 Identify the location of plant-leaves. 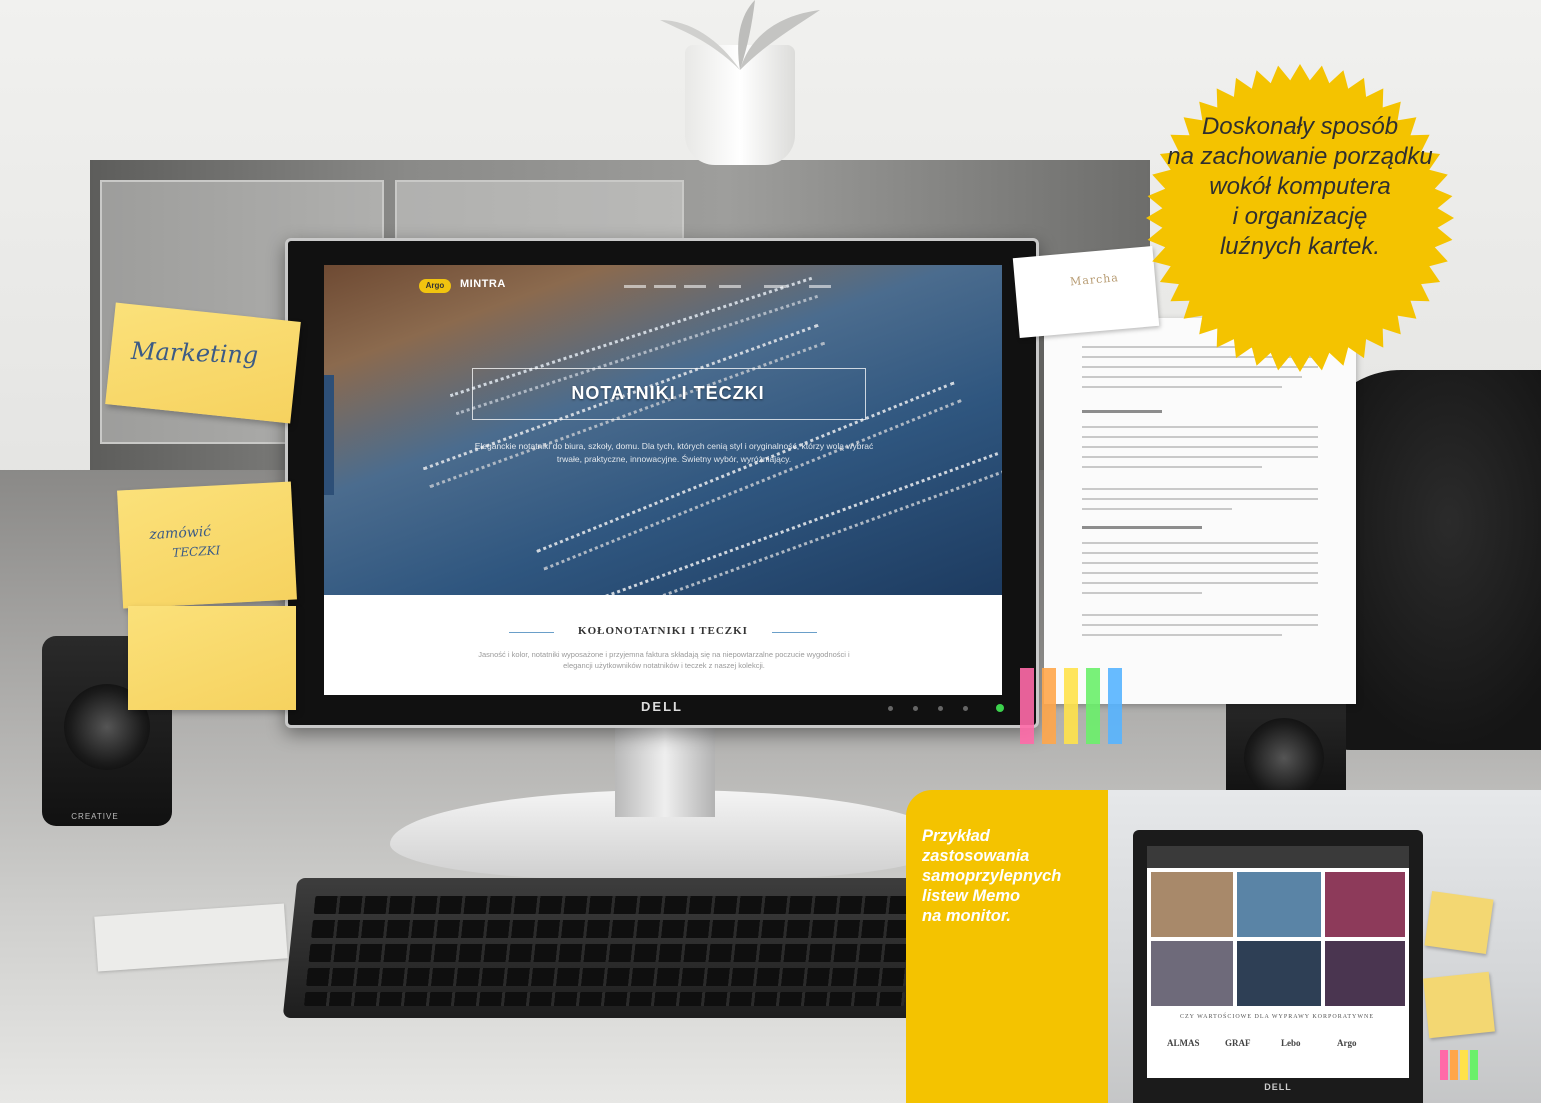
(740, 35).